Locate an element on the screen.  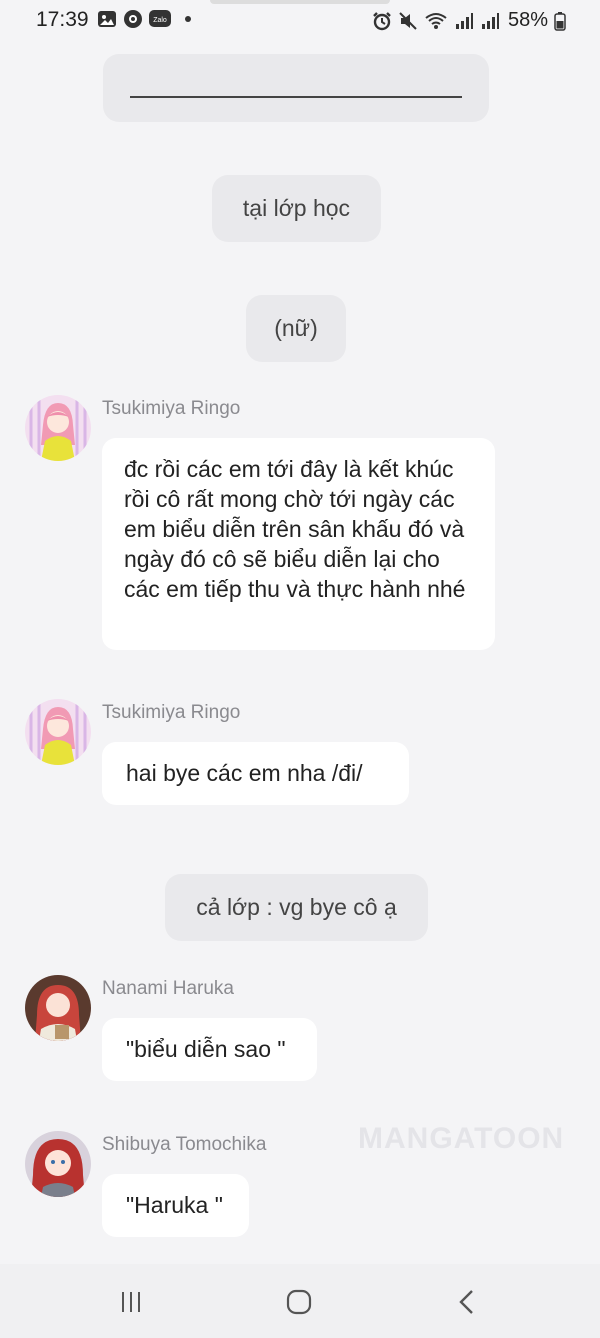
zalo-label: Zalo is located at coordinates (160, 20).